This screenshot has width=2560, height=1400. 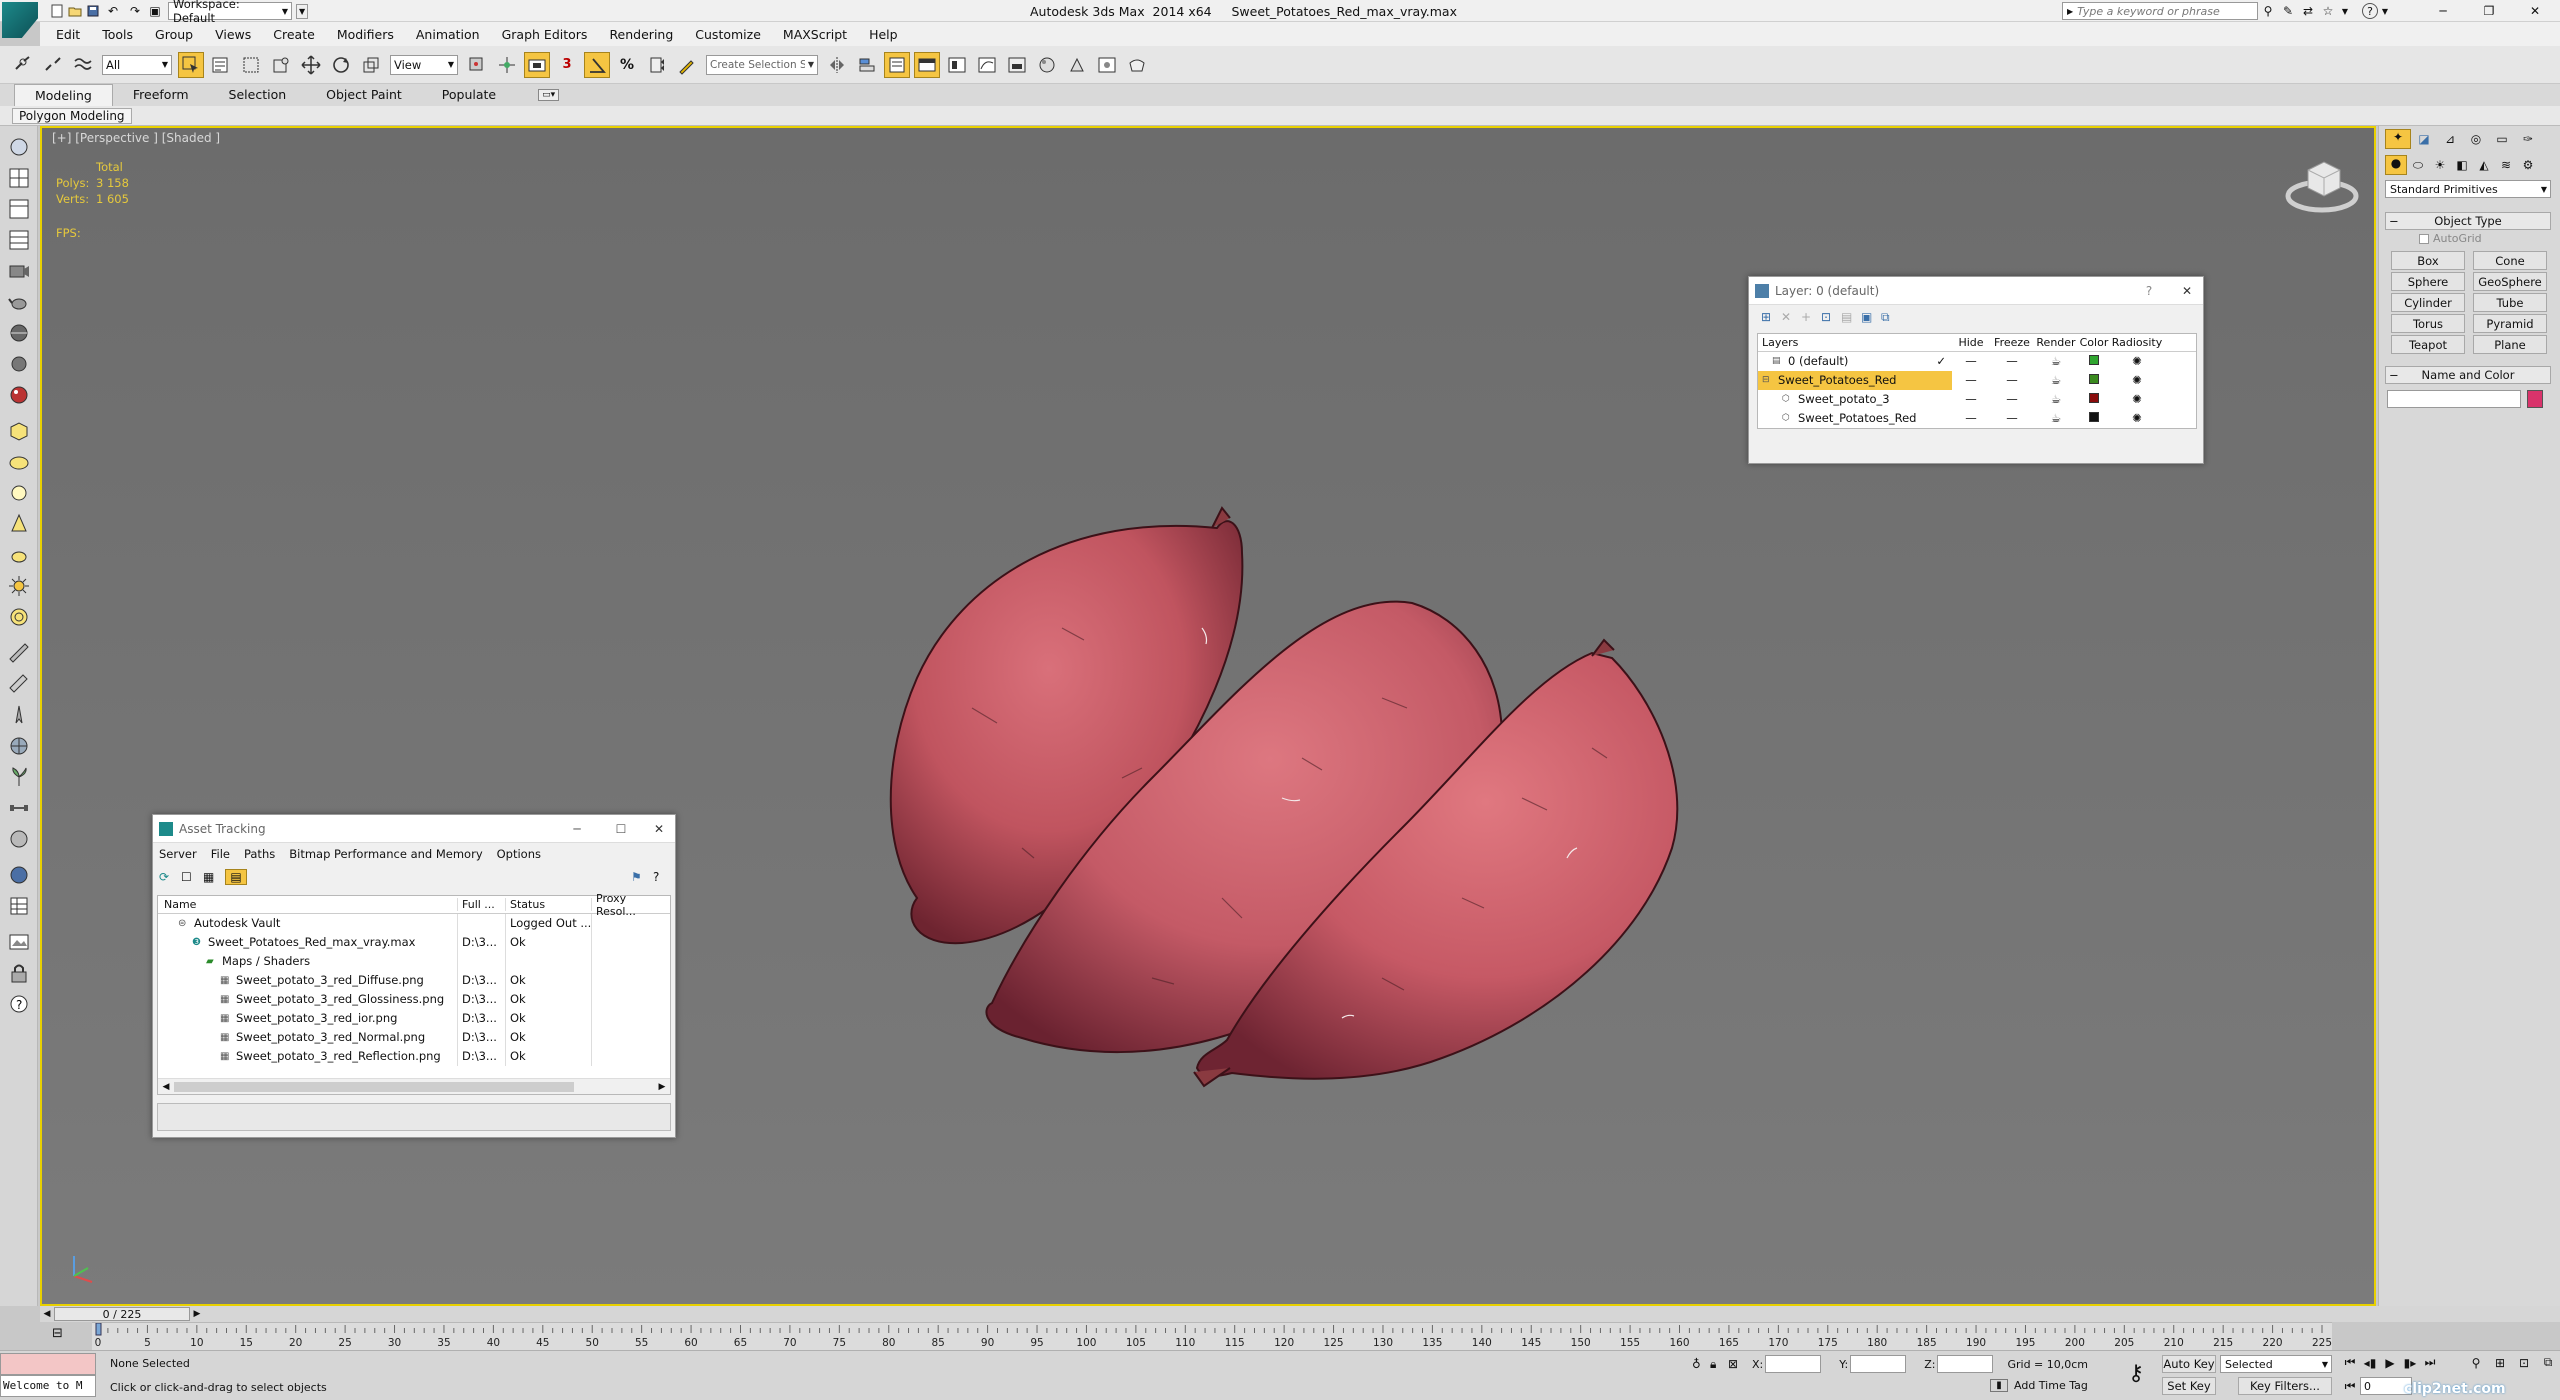 I want to click on unlink-selection-icon, so click(x=53, y=65).